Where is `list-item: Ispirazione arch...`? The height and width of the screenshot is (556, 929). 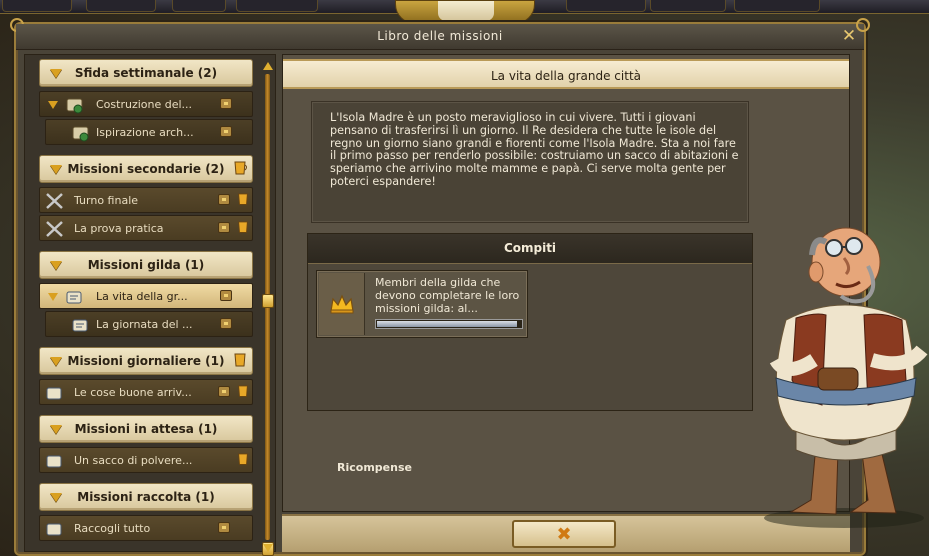
list-item: Ispirazione arch... is located at coordinates (149, 132).